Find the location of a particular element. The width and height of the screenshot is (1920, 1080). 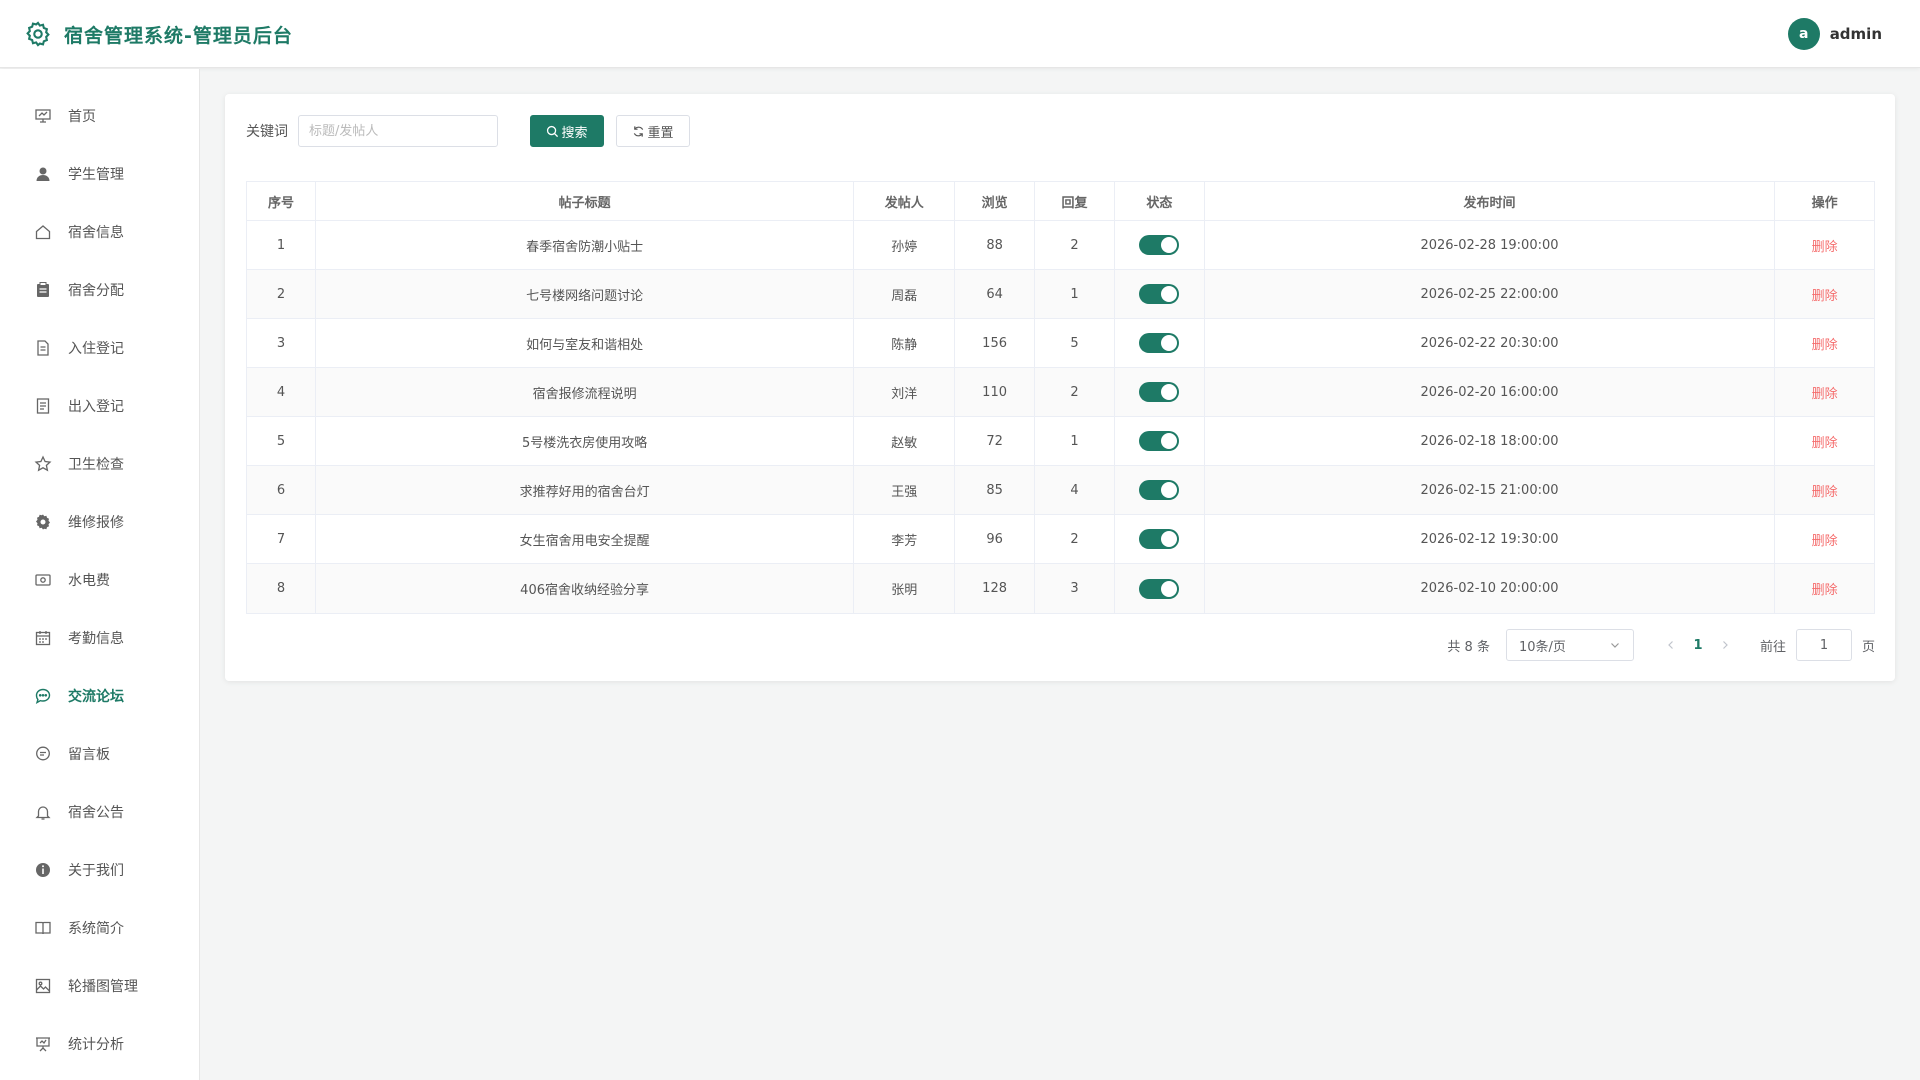

table-row: 3 如何与室友和谐相处 陈静 156 5 2026-02-22 20:30:00 删除 is located at coordinates (1060, 343).